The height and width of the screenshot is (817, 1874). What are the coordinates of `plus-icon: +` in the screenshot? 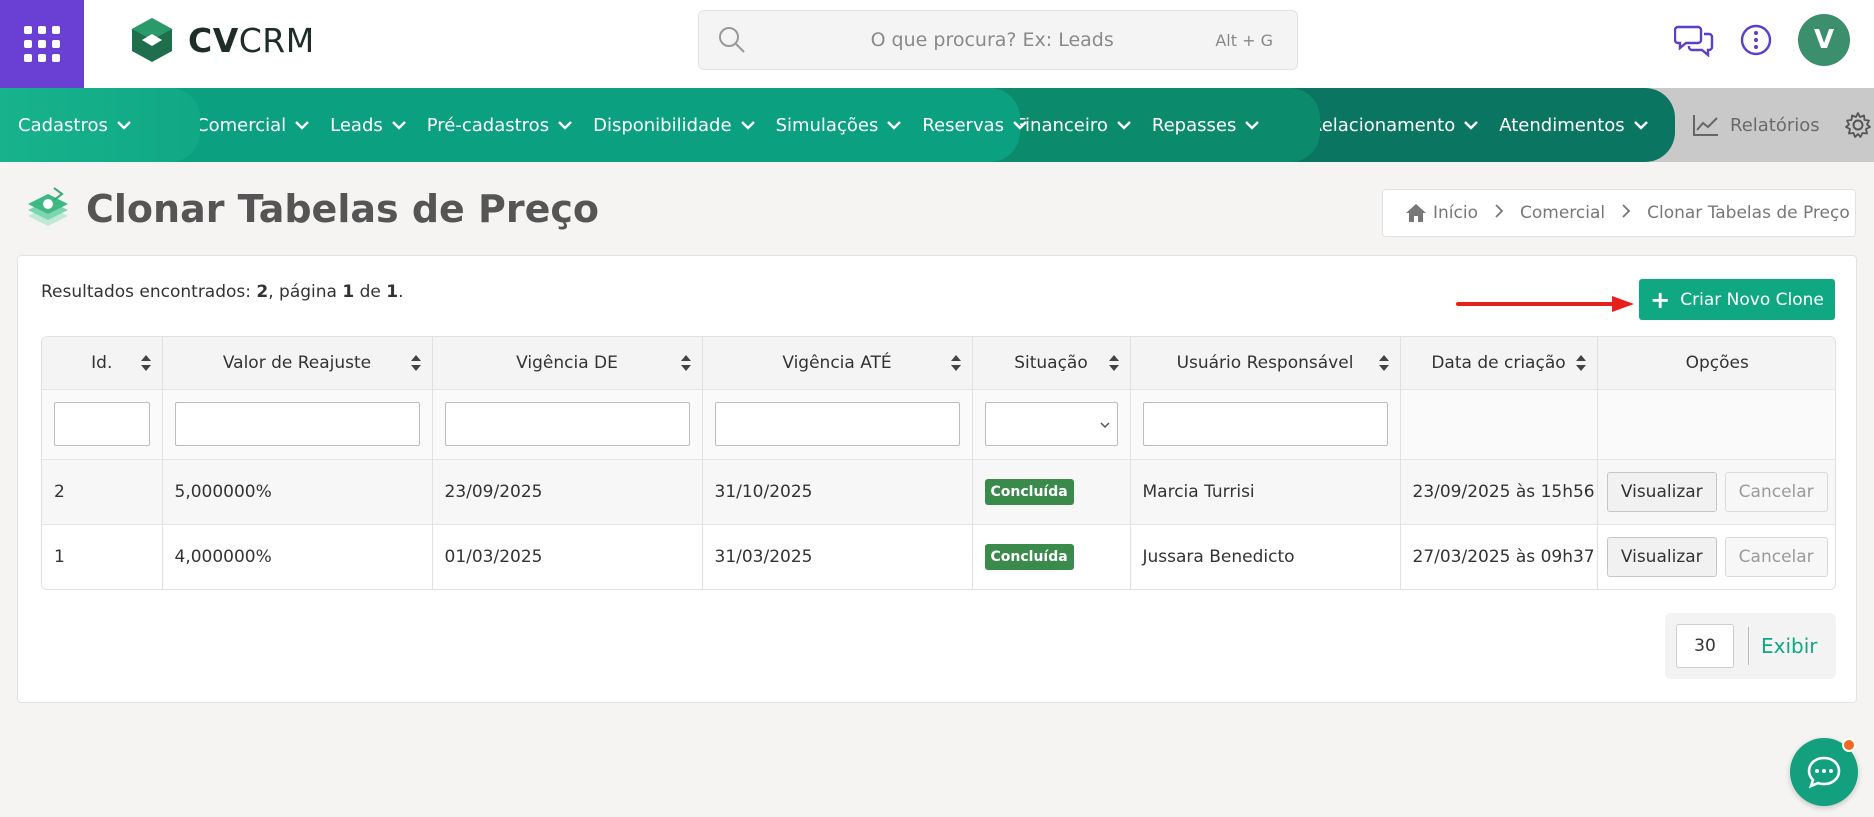 It's located at (1660, 299).